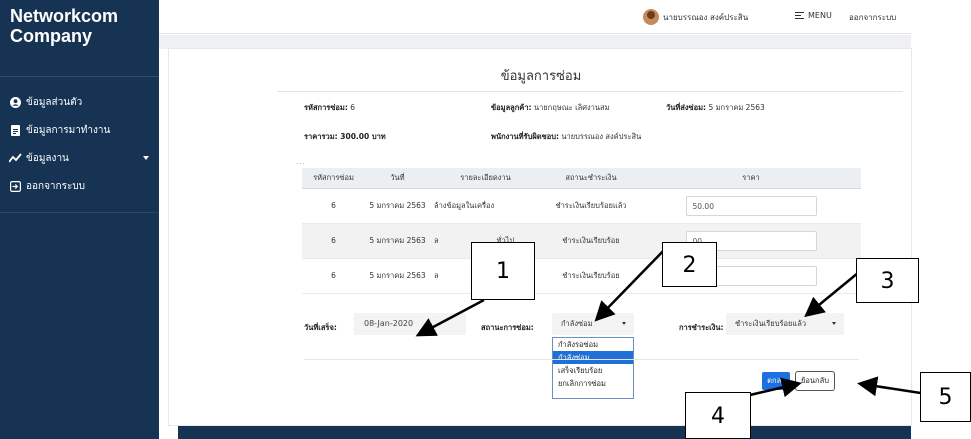 Image resolution: width=971 pixels, height=439 pixels. What do you see at coordinates (686, 107) in the screenshot?
I see `sent-date-label: วันที่ส่งซ่อม:` at bounding box center [686, 107].